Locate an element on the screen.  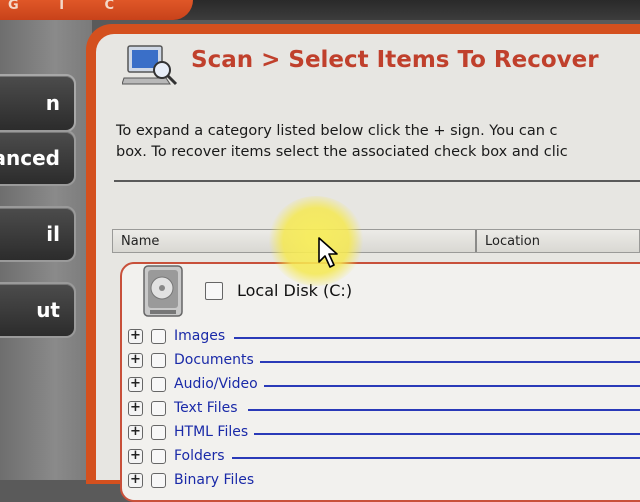
sidebar-button-scan: n is located at coordinates (38, 103).